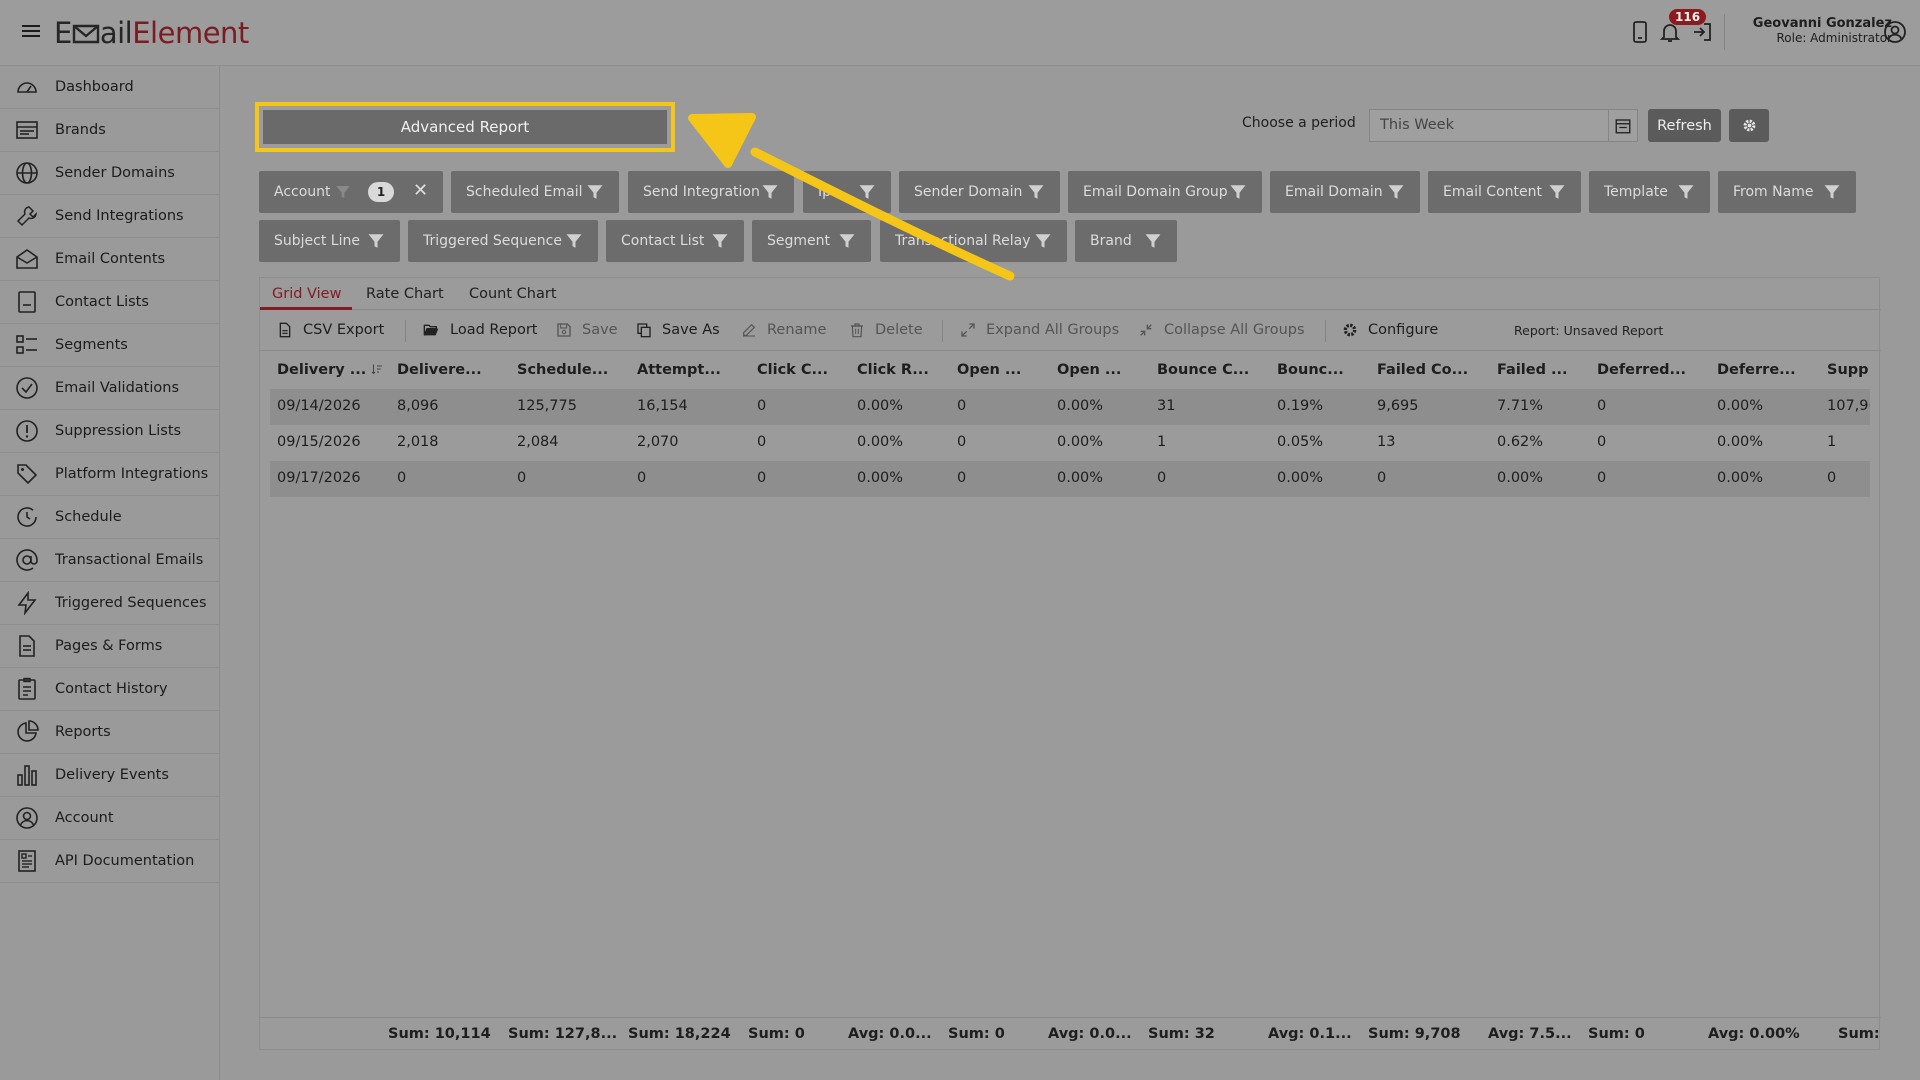 Image resolution: width=1920 pixels, height=1080 pixels. I want to click on filter-sender-domain: Sender Domain, so click(979, 192).